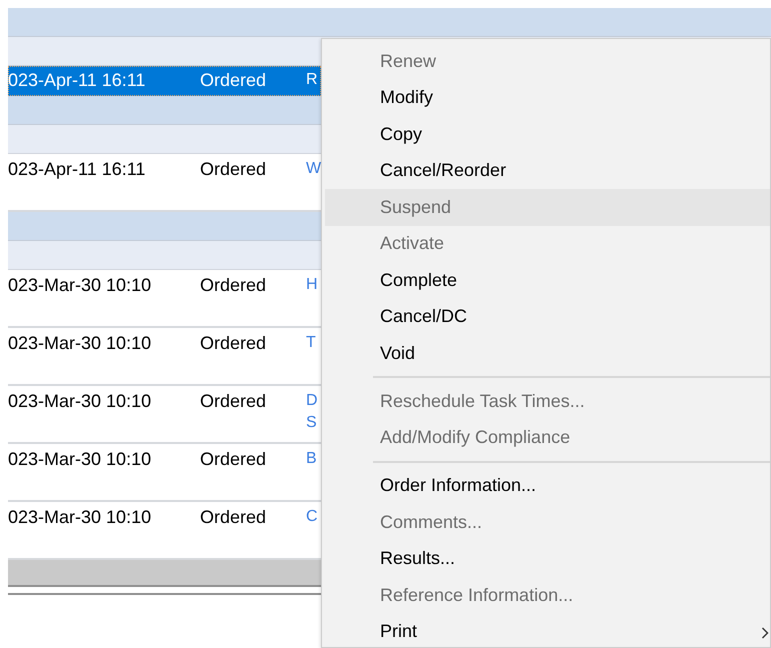  I want to click on order-link: H, so click(313, 285).